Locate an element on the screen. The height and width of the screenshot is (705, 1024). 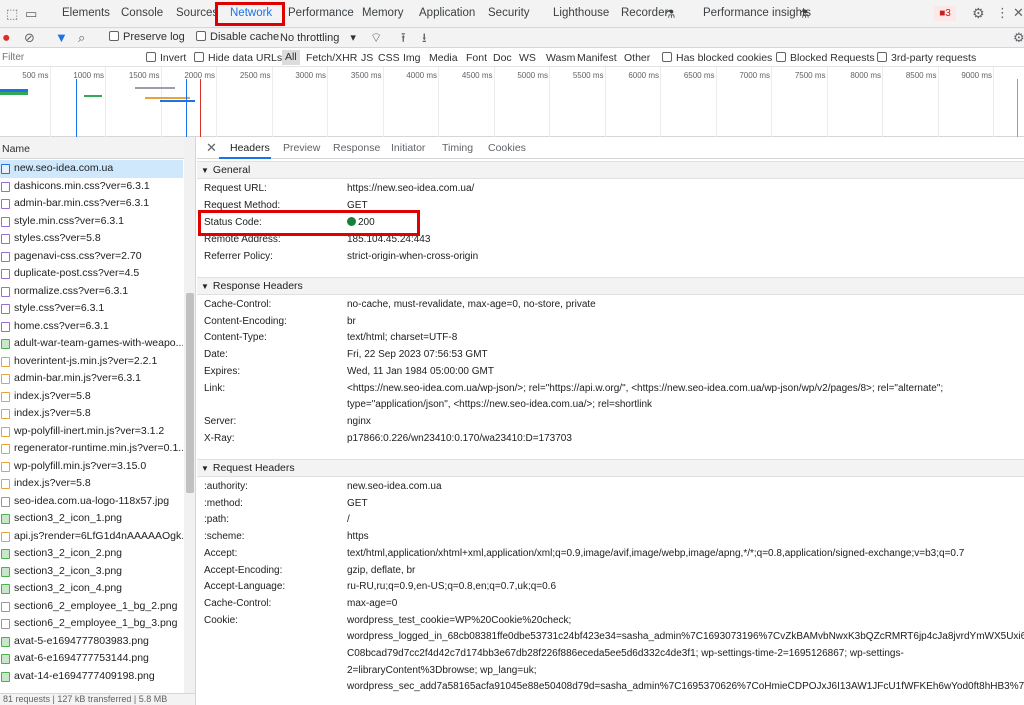
tab-sources: Sources is located at coordinates (197, 13).